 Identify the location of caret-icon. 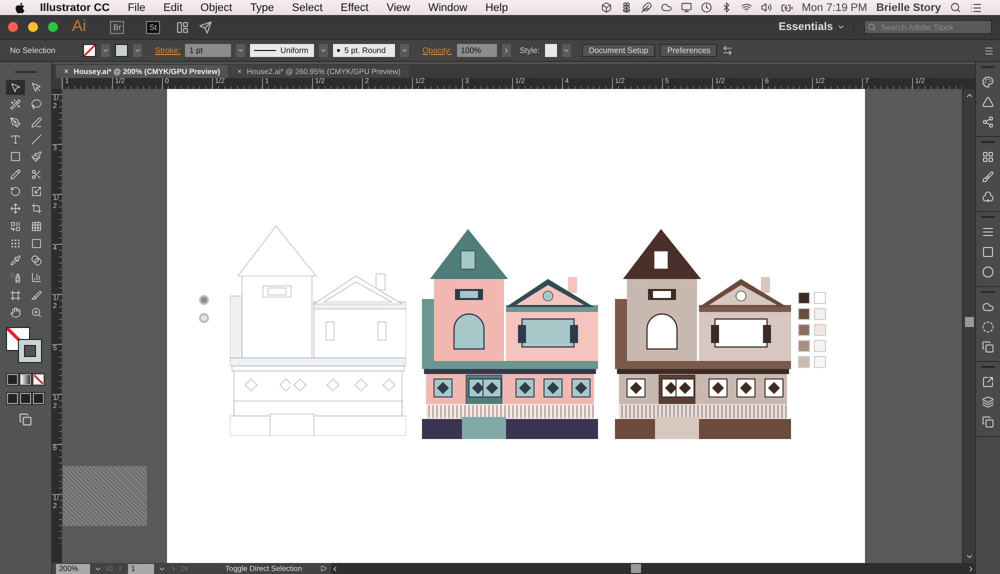
(841, 27).